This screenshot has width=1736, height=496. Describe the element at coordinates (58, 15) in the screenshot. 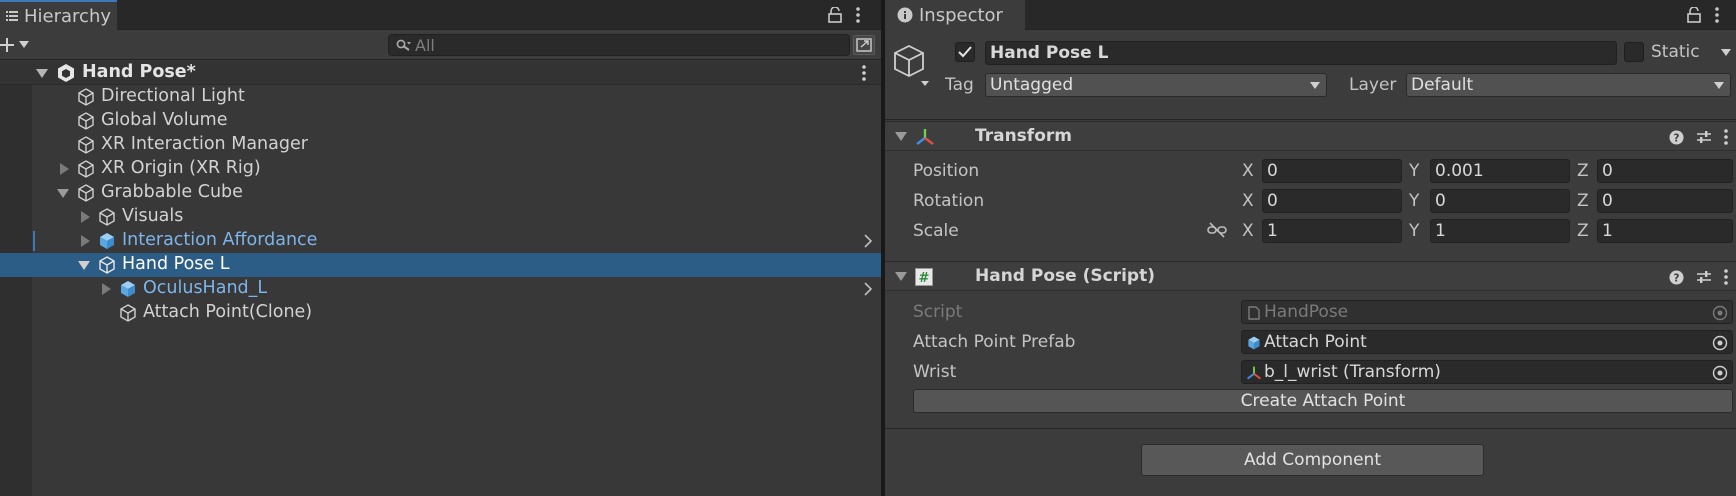

I see `tab-hierarchy: Hierarchy` at that location.